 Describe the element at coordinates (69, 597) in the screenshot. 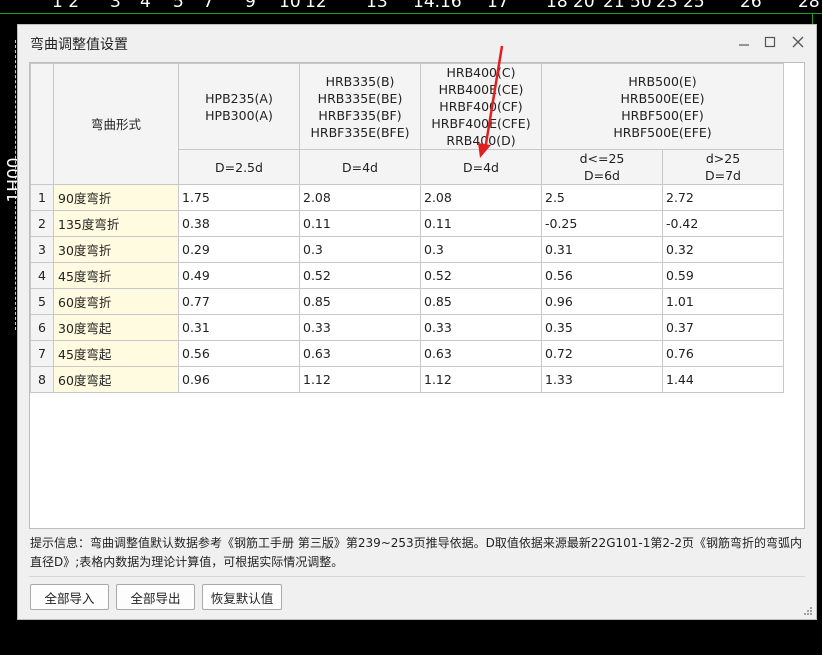

I see `import-all-button: 全部导入` at that location.